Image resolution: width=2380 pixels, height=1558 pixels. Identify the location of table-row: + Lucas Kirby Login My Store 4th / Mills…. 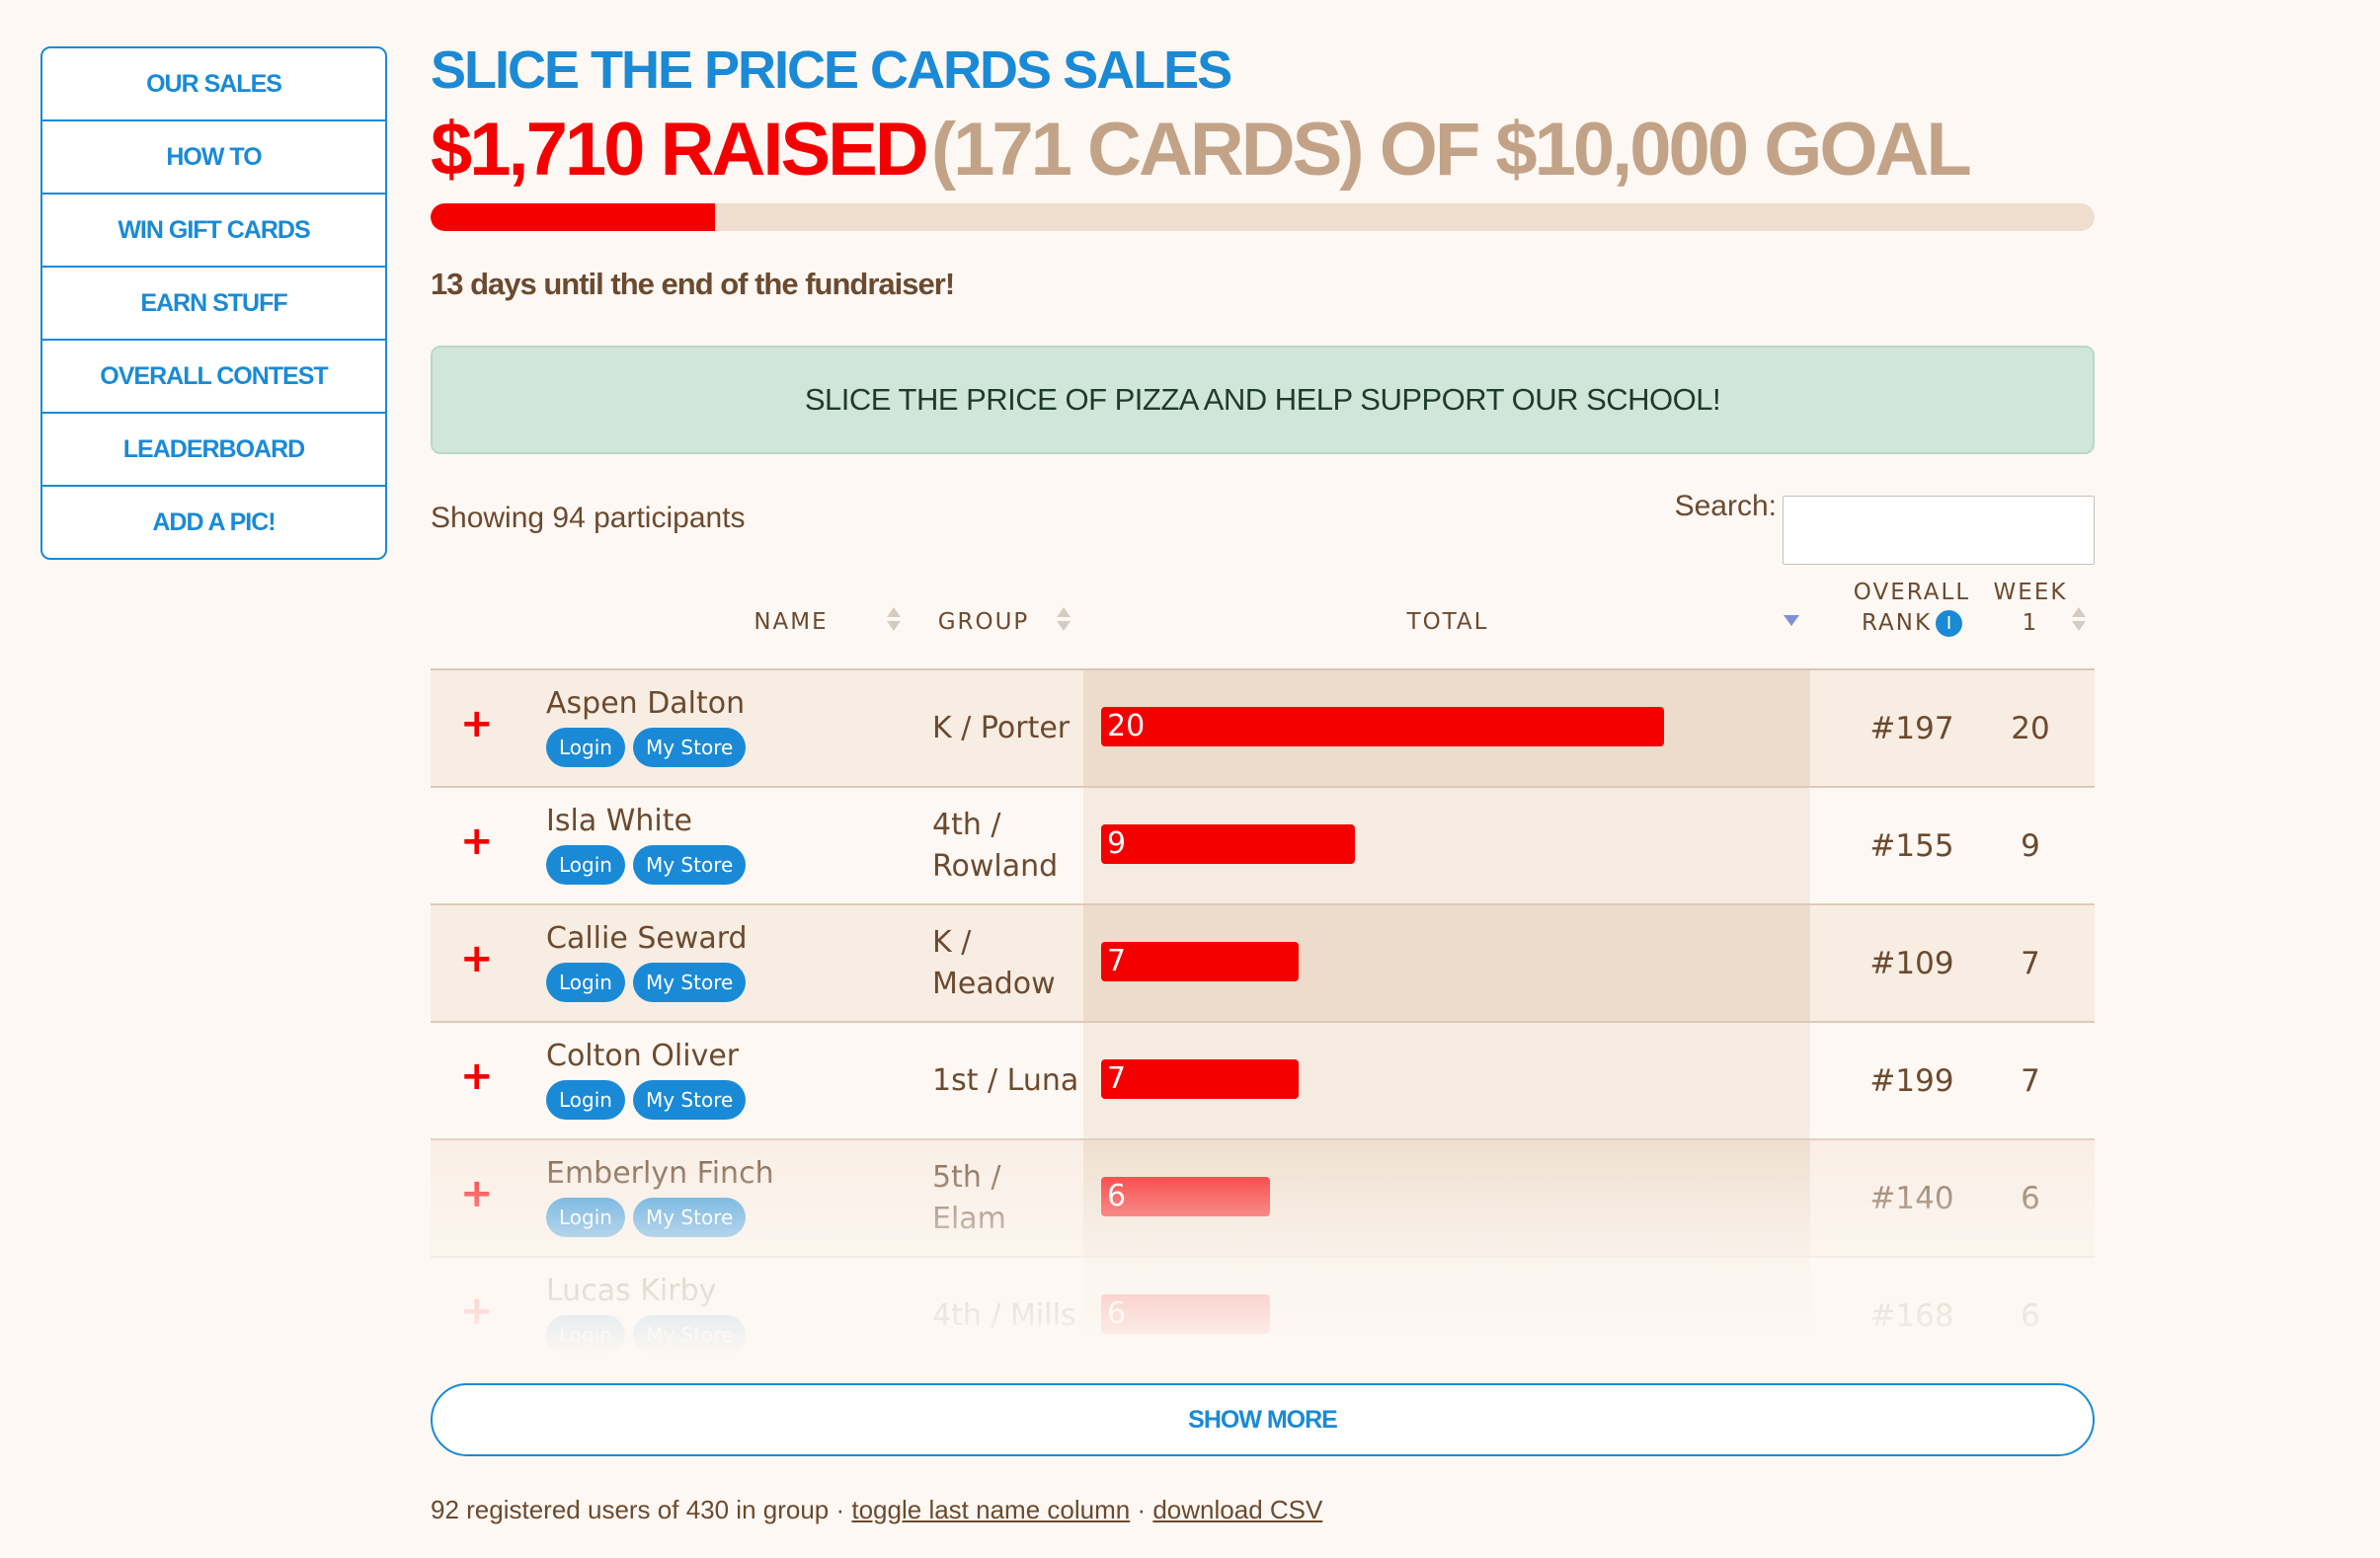
(1263, 1307).